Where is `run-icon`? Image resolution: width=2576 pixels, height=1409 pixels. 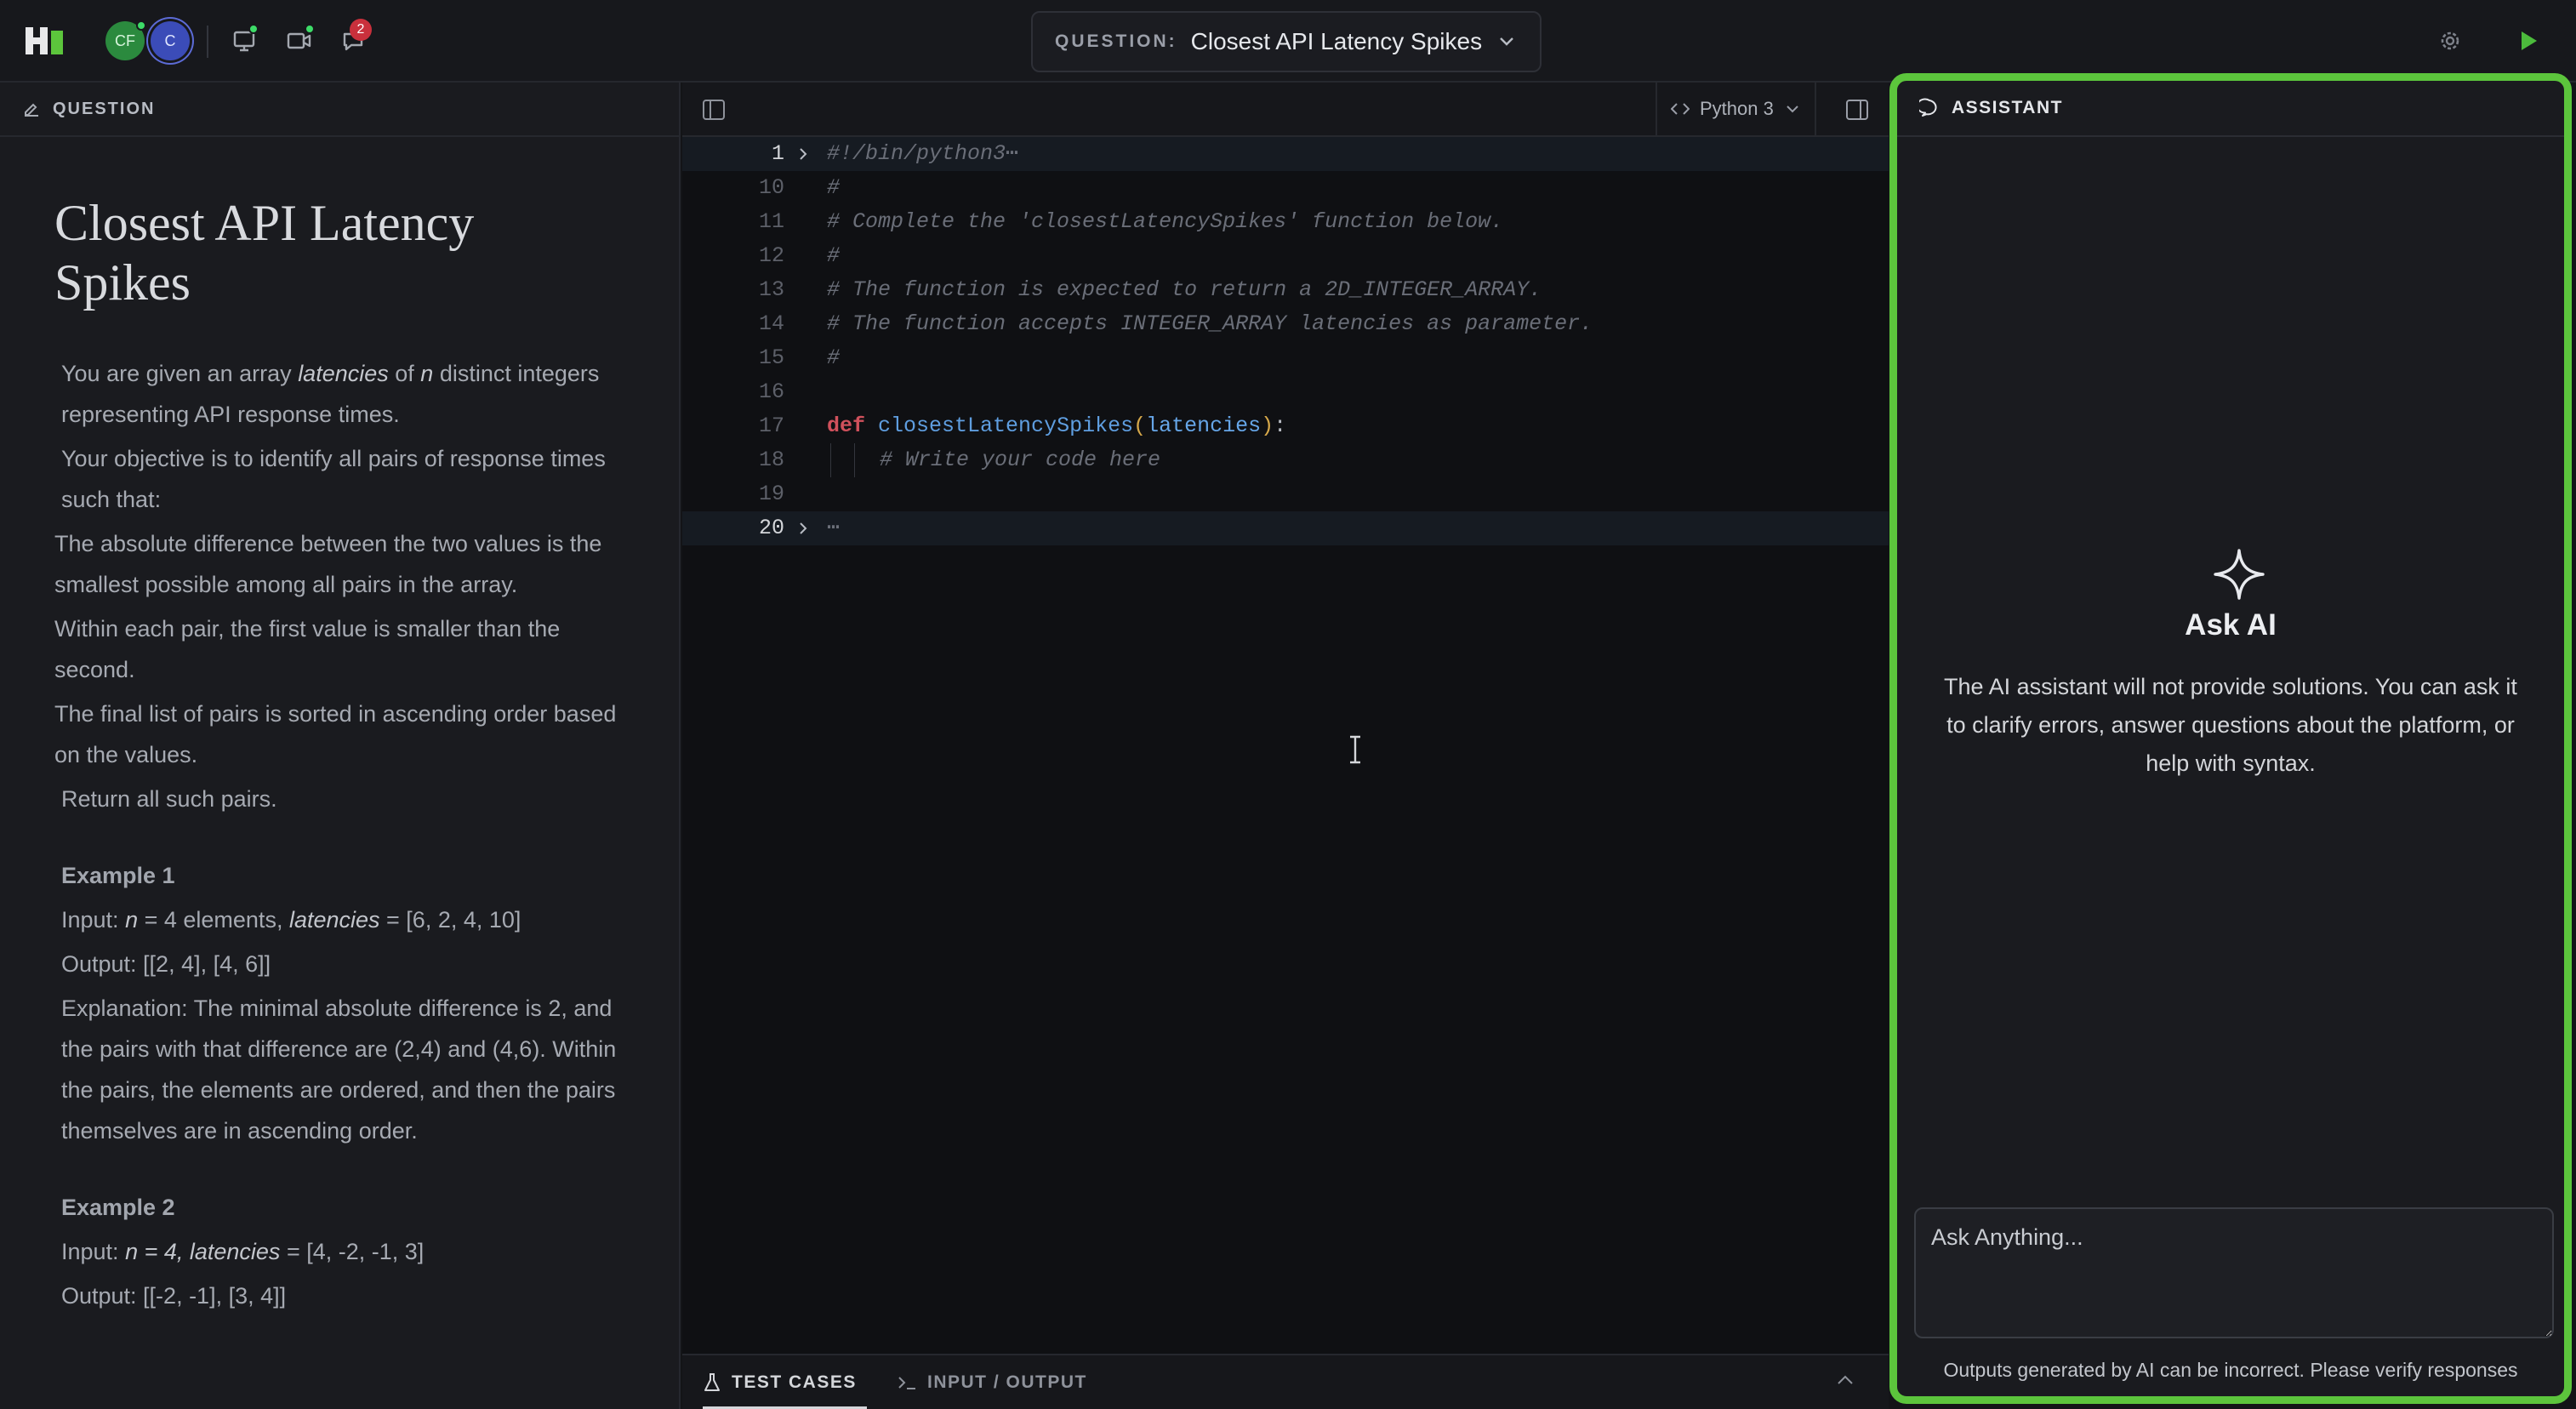 run-icon is located at coordinates (2528, 41).